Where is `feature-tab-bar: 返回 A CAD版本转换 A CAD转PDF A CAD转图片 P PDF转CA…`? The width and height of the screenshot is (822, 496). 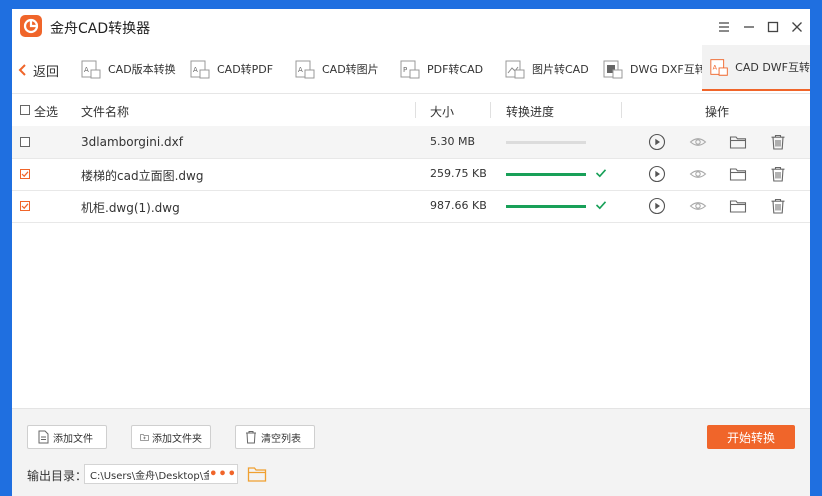 feature-tab-bar: 返回 A CAD版本转换 A CAD转PDF A CAD转图片 P PDF转CA… is located at coordinates (411, 69).